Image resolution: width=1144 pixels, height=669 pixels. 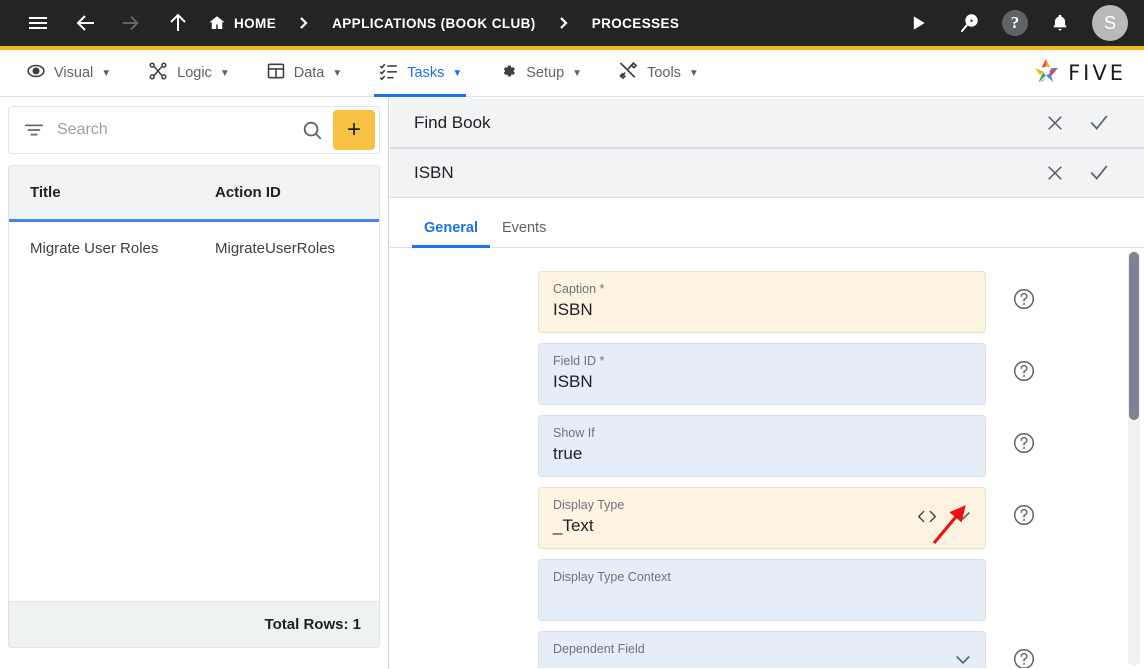 What do you see at coordinates (194, 73) in the screenshot?
I see `menu-label-logic: Logic` at bounding box center [194, 73].